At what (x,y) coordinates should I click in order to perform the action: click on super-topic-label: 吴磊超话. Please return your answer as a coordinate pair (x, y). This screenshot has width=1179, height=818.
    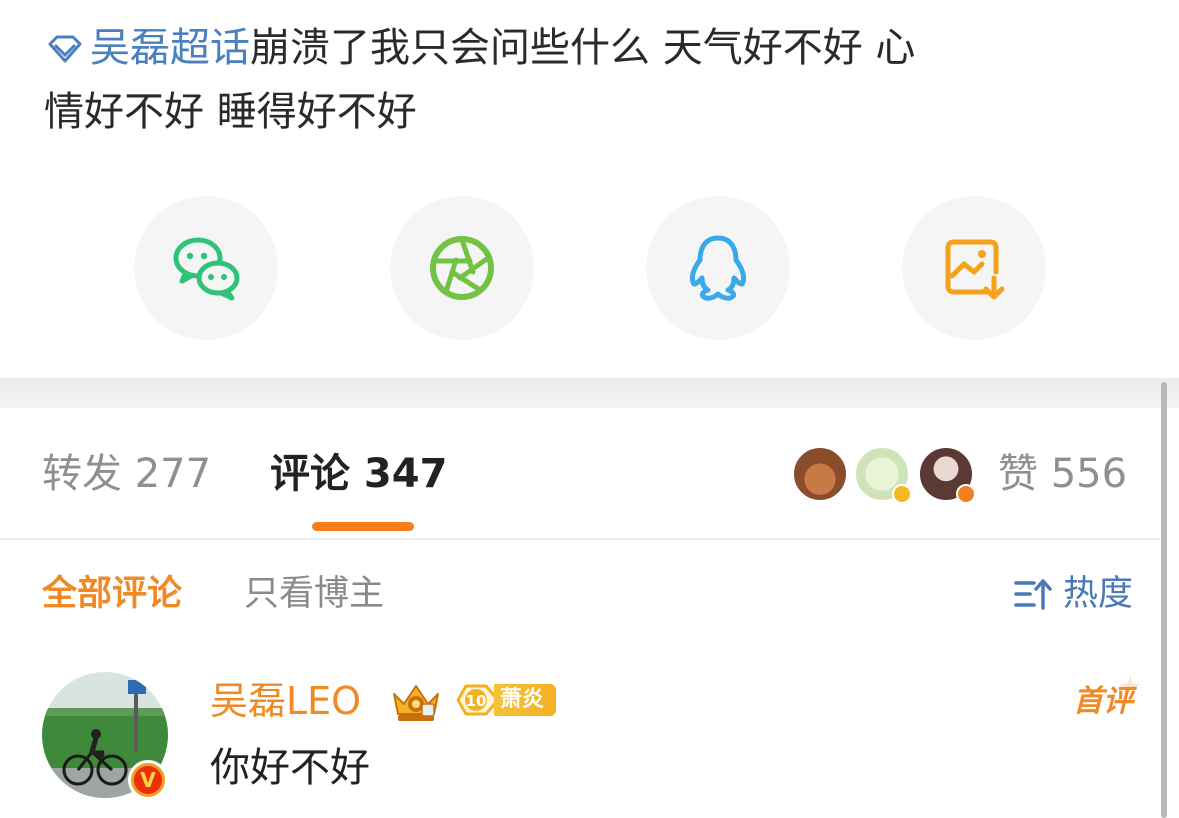
    Looking at the image, I should click on (170, 48).